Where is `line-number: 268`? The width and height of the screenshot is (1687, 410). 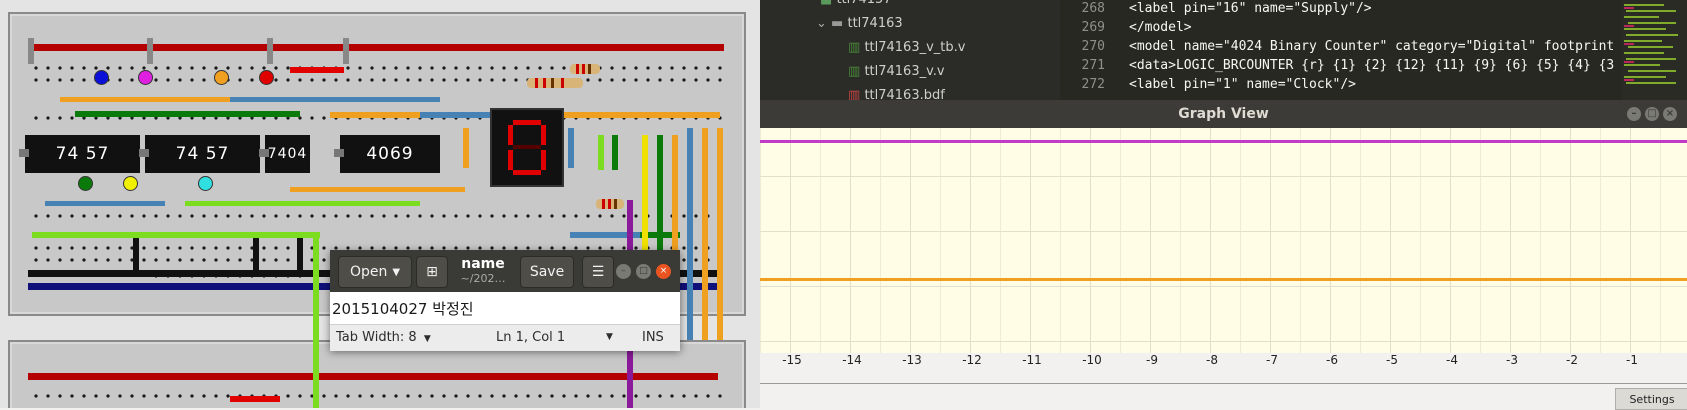 line-number: 268 is located at coordinates (1093, 8).